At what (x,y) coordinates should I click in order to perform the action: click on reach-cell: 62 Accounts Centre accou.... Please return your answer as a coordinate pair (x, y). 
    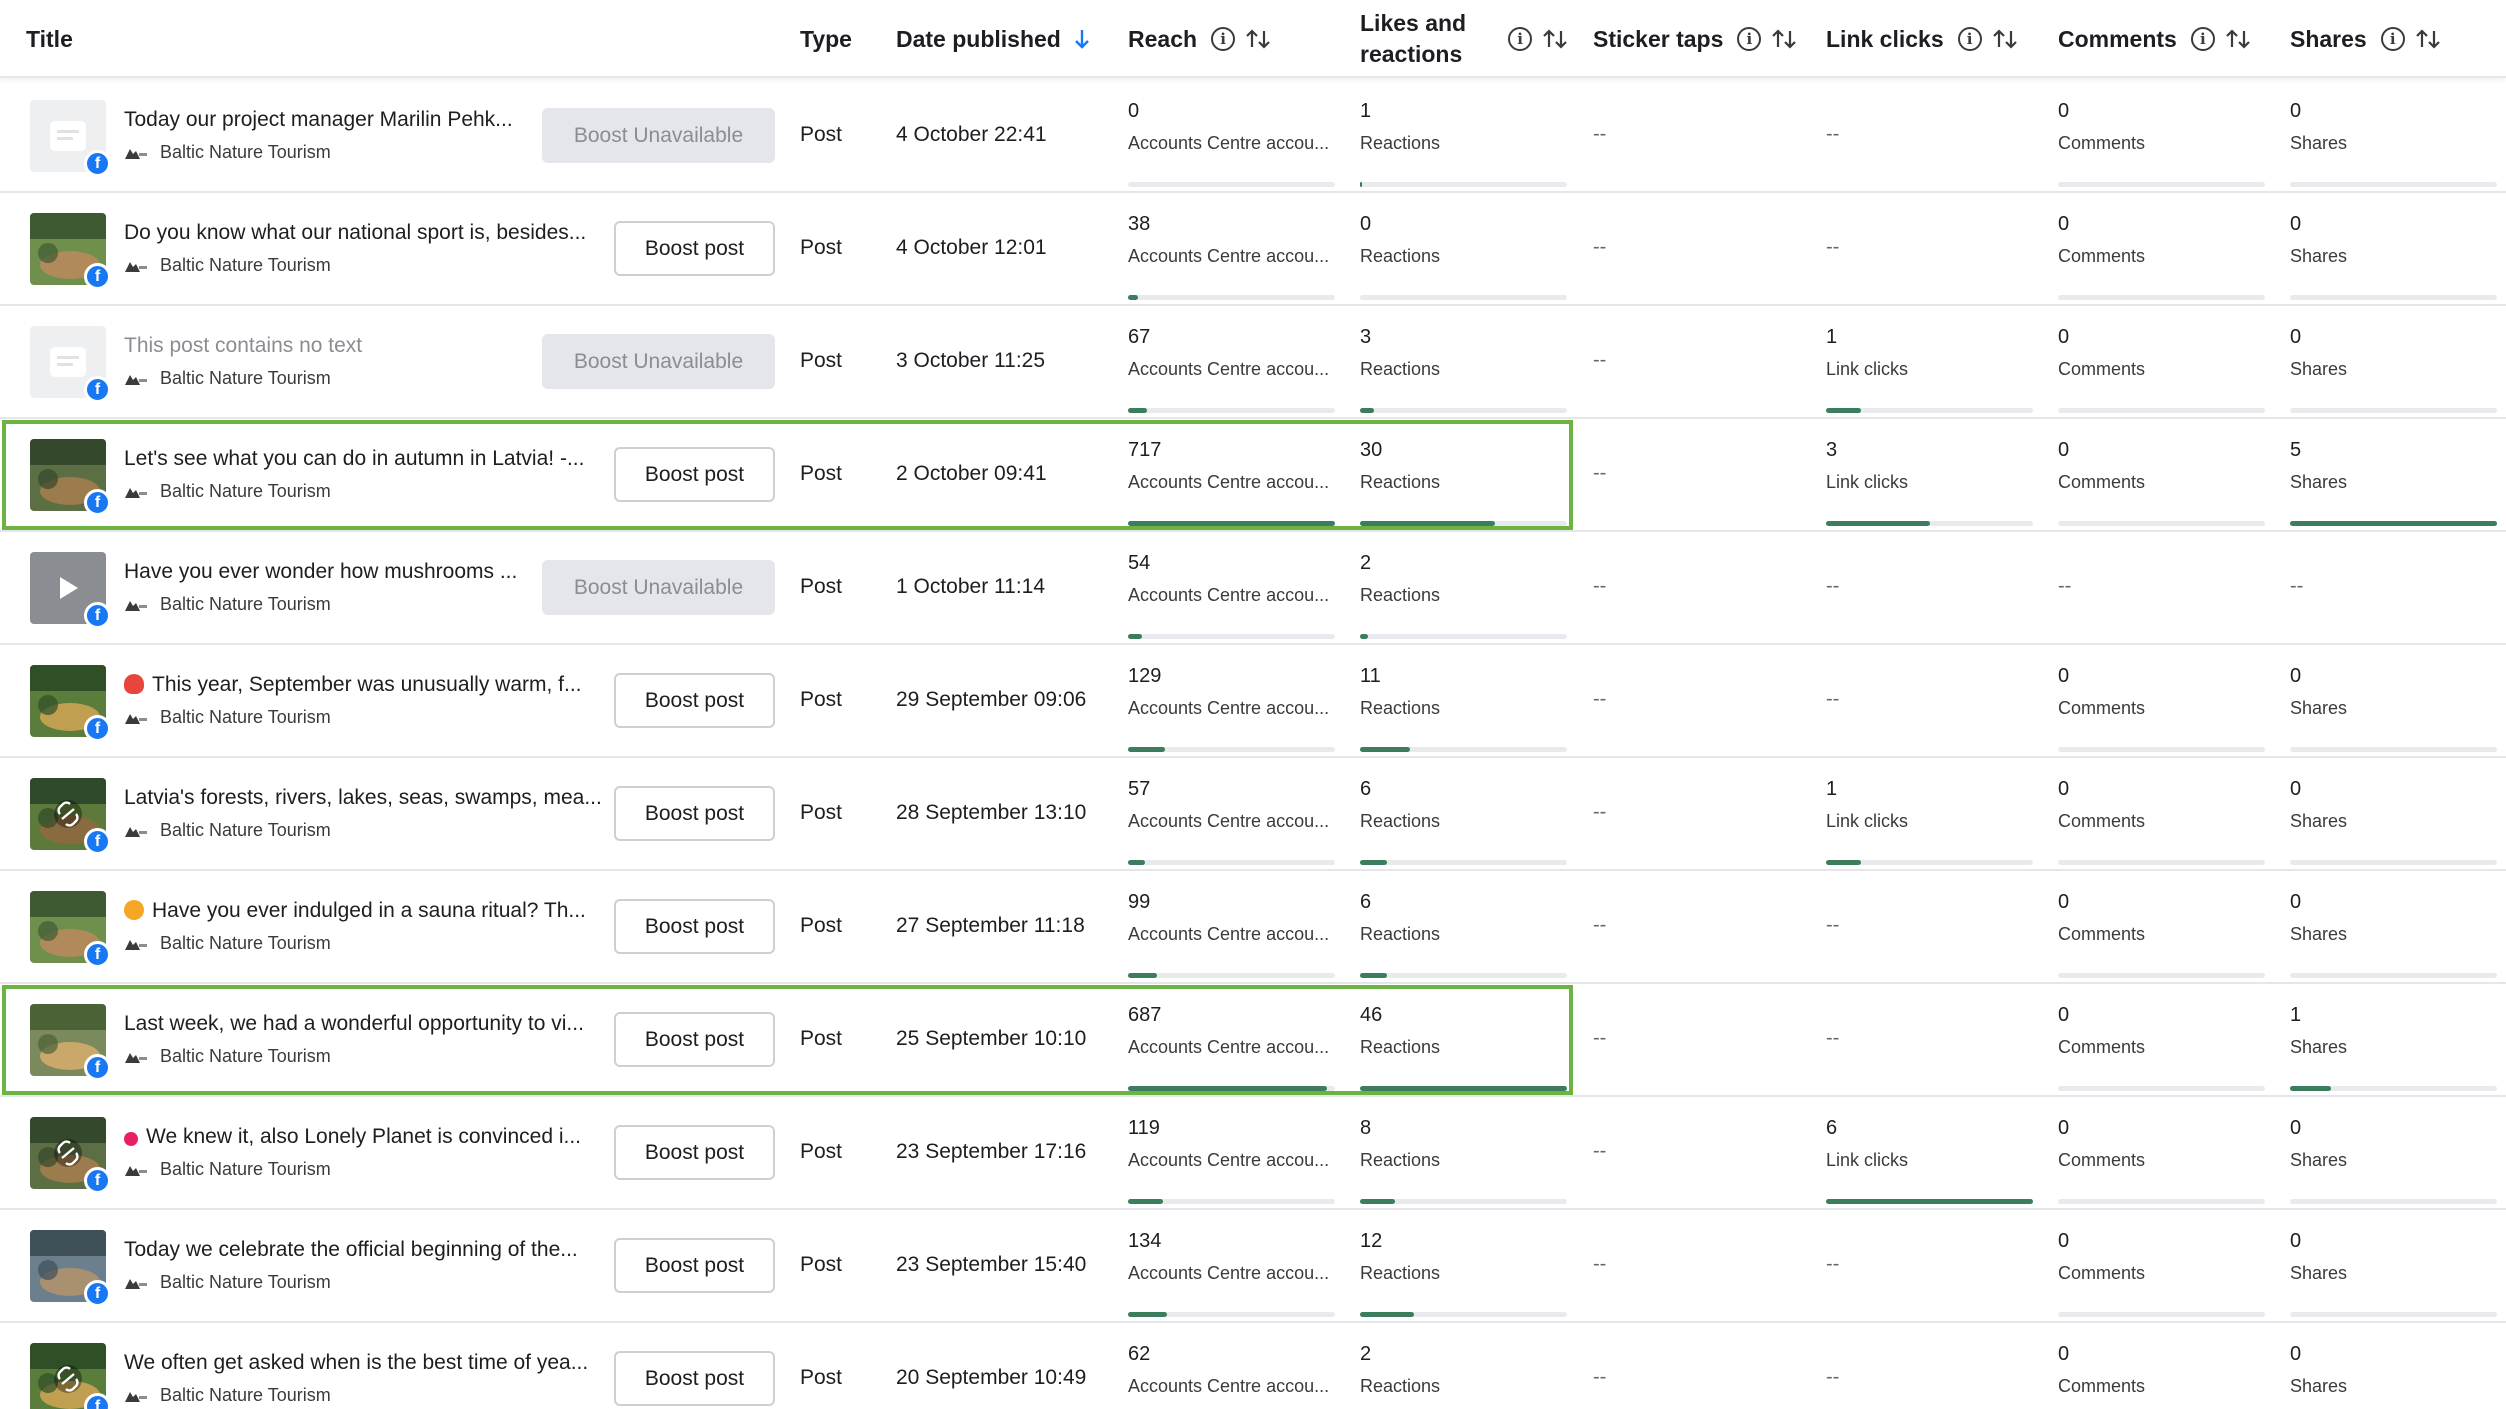
    Looking at the image, I should click on (1233, 1370).